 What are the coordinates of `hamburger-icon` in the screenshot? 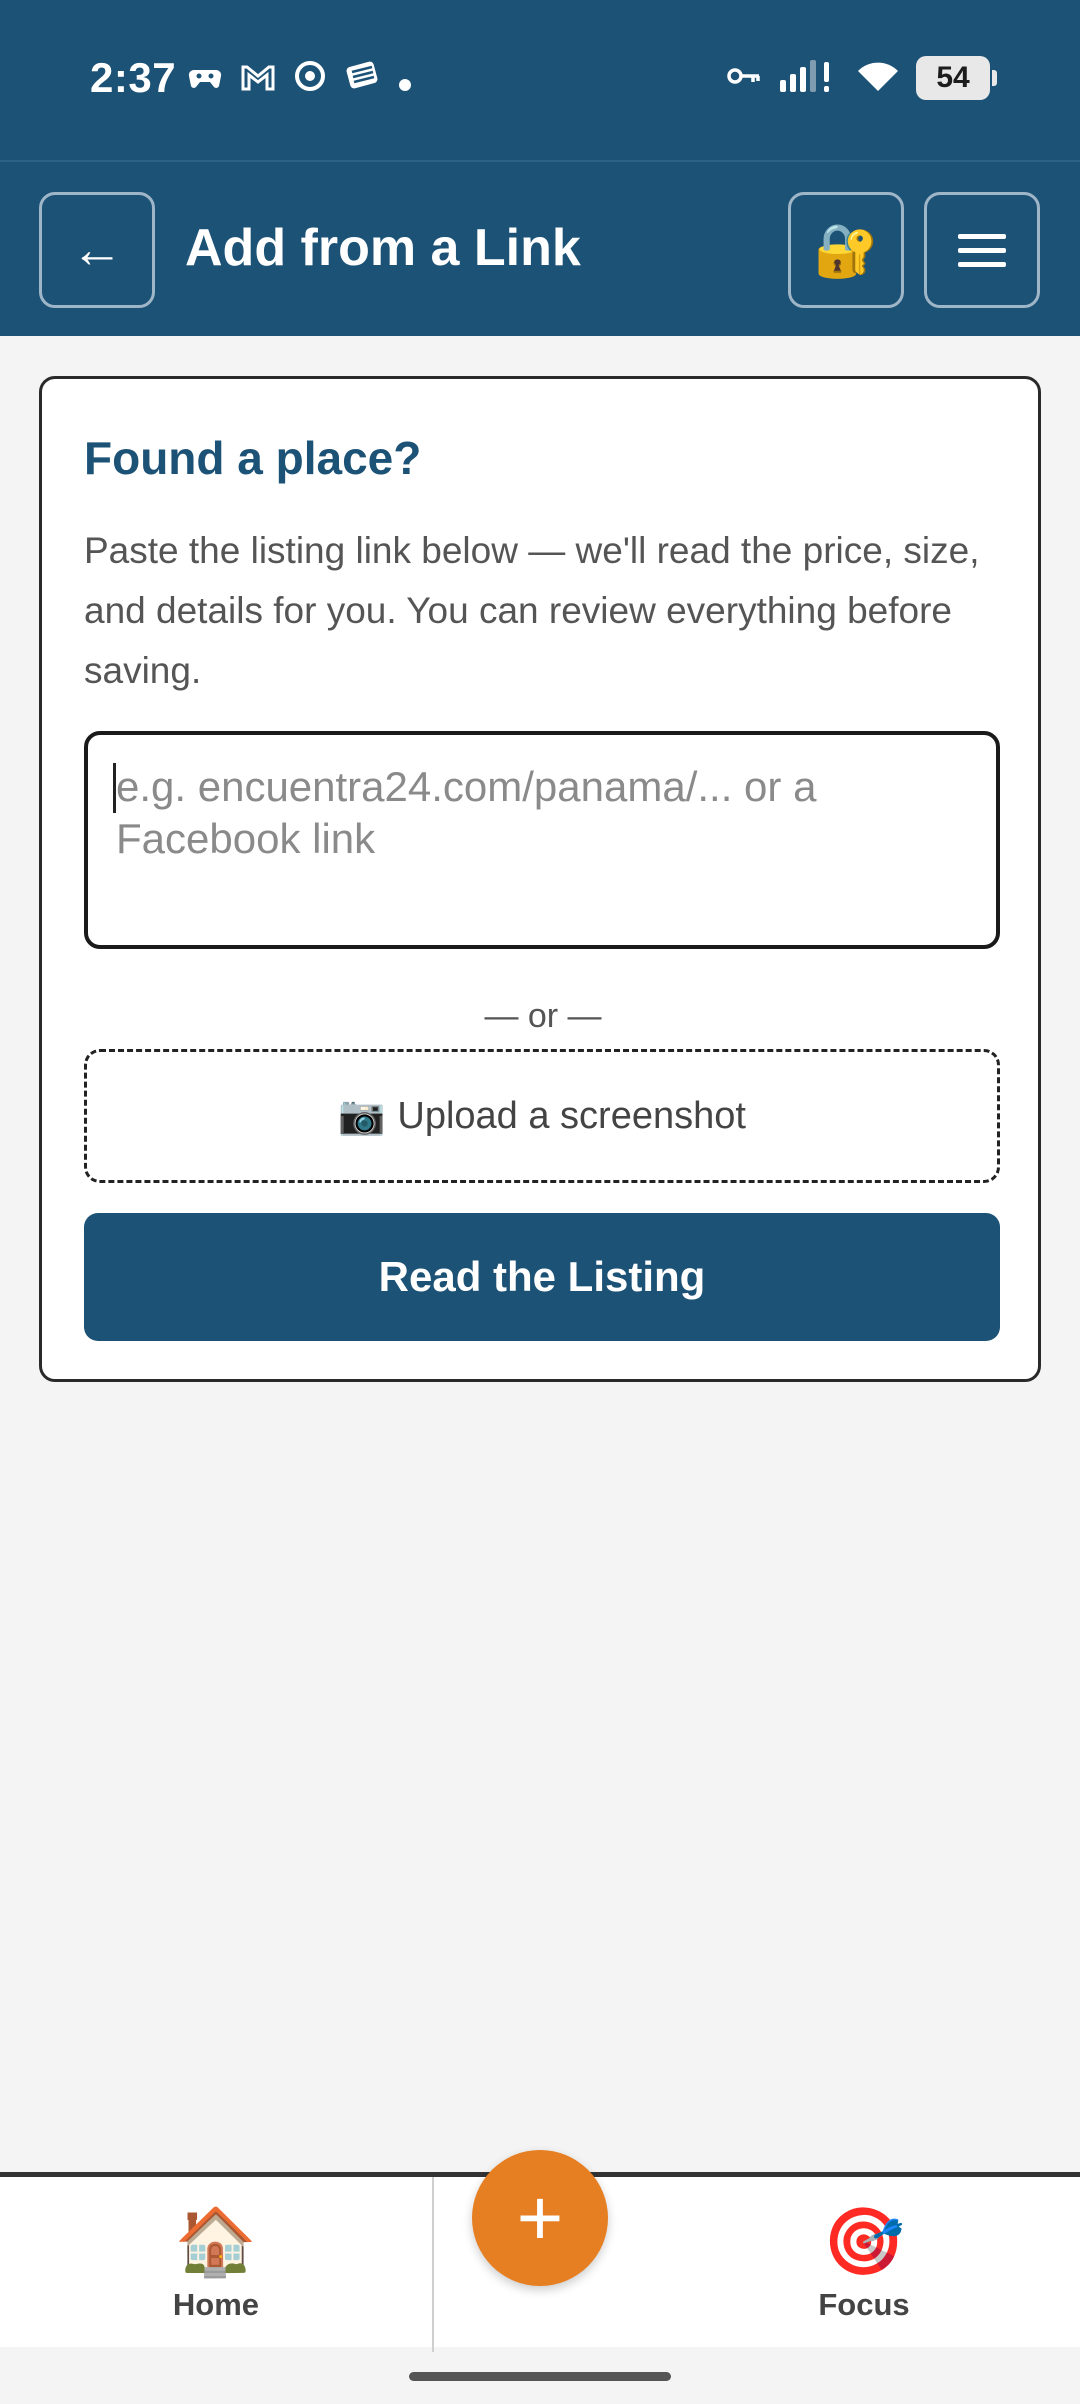 It's located at (982, 250).